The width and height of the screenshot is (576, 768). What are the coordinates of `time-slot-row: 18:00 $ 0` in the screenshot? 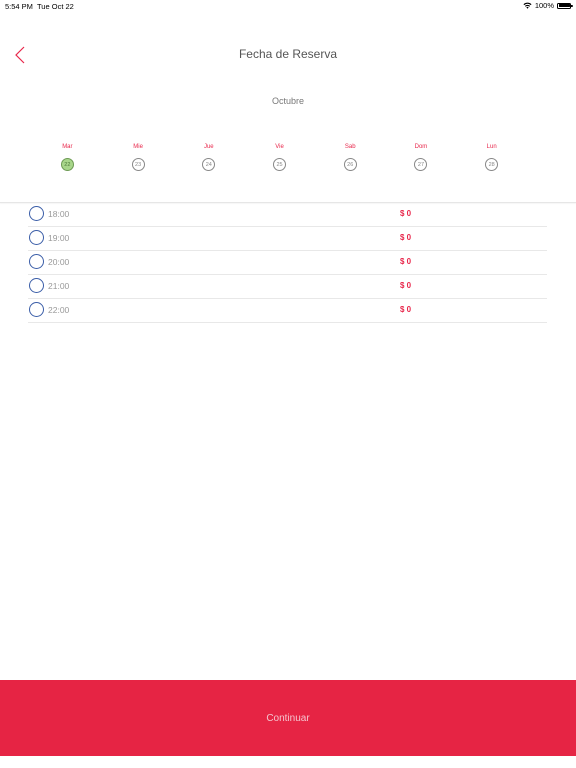 It's located at (287, 215).